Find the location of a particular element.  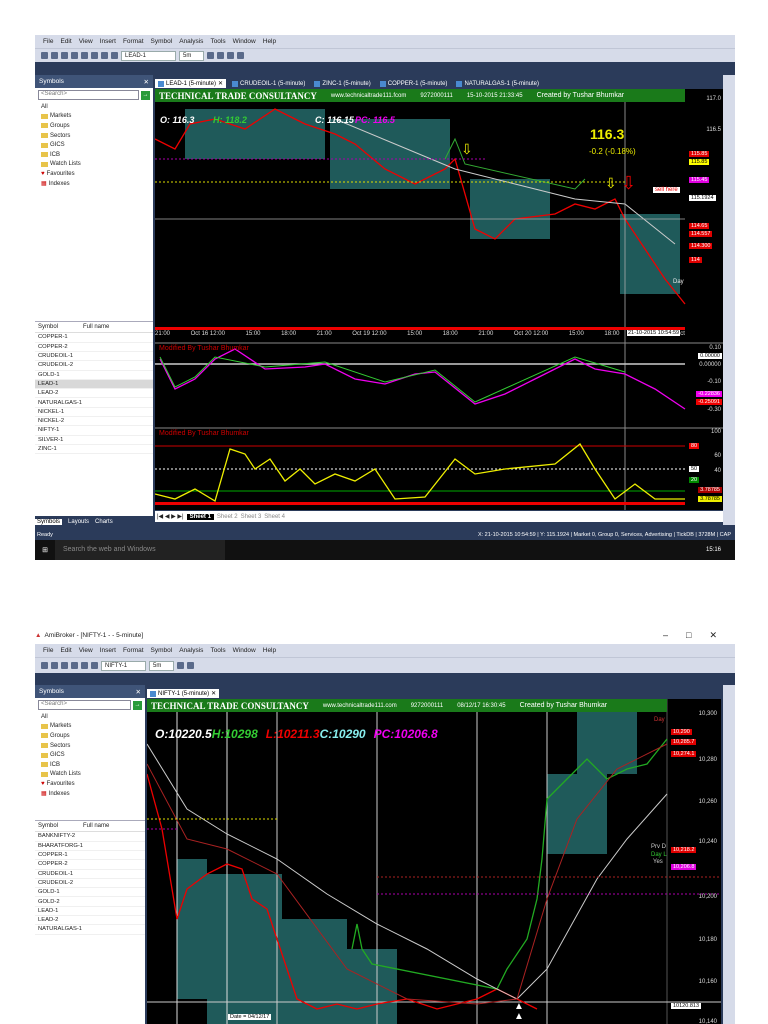

sheet-2: Sheet 2 is located at coordinates (227, 517).